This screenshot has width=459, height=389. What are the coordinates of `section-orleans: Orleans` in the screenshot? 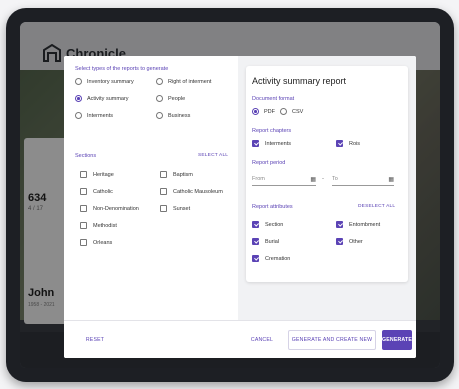 It's located at (96, 242).